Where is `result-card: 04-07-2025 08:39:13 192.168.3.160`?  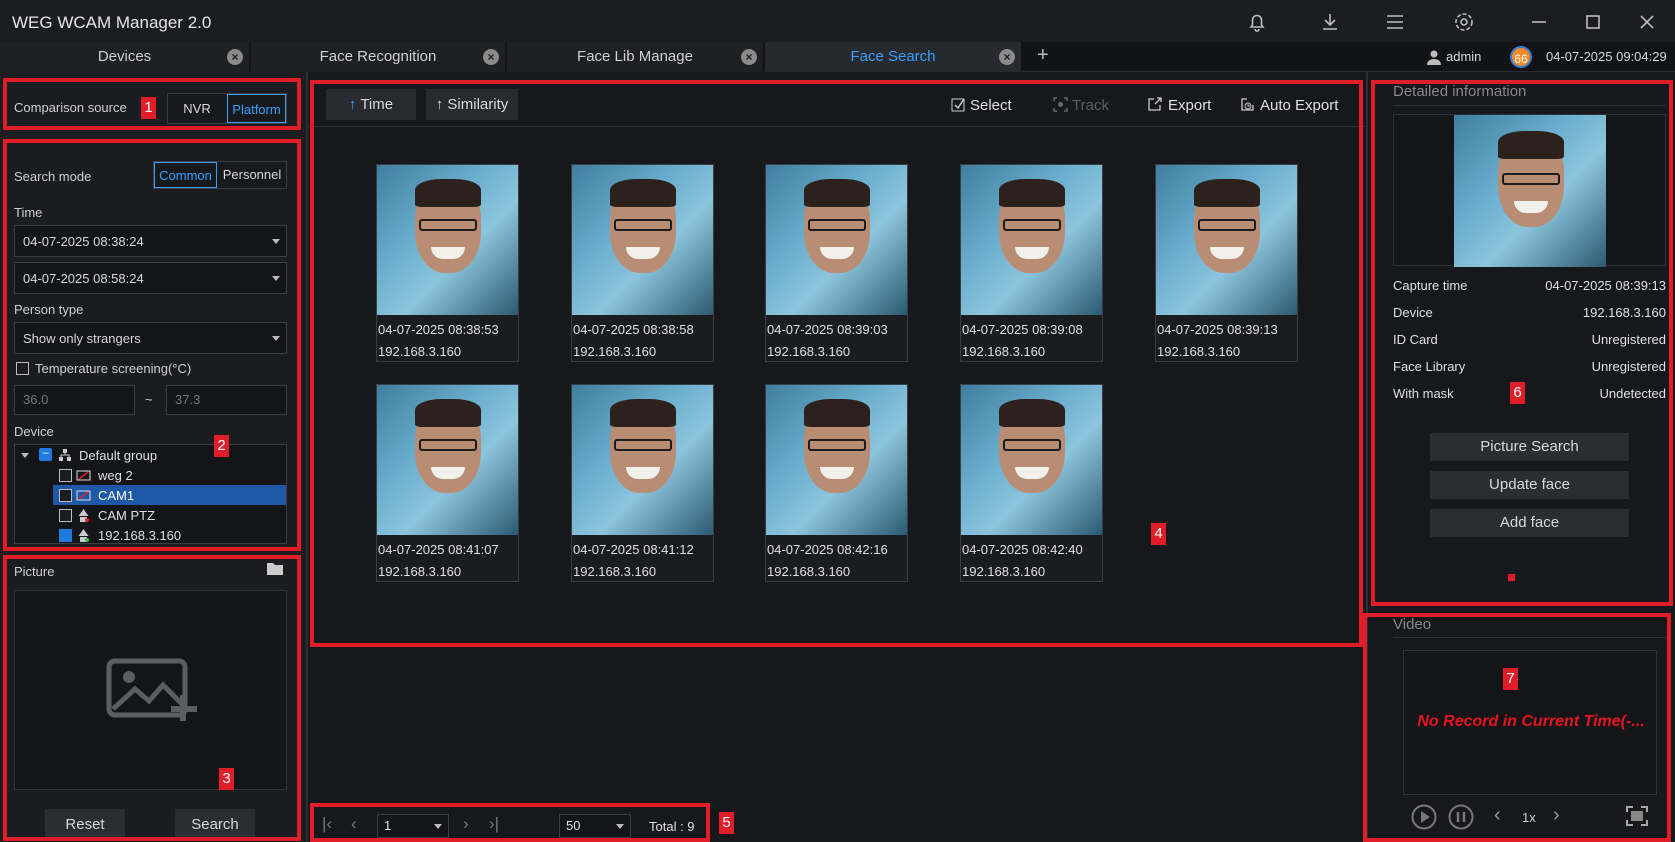
result-card: 04-07-2025 08:39:13 192.168.3.160 is located at coordinates (1226, 263).